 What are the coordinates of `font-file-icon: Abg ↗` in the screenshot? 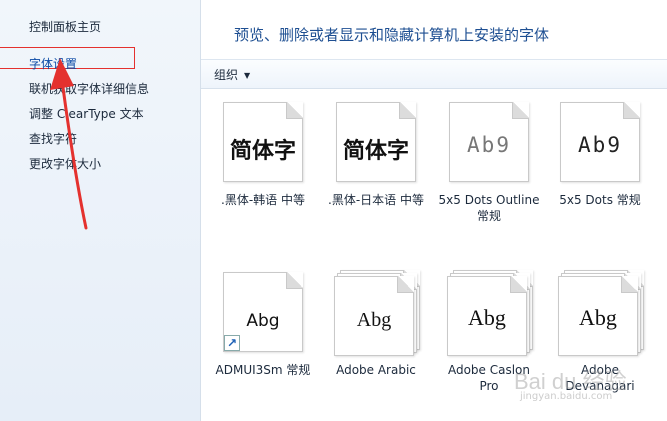 It's located at (263, 311).